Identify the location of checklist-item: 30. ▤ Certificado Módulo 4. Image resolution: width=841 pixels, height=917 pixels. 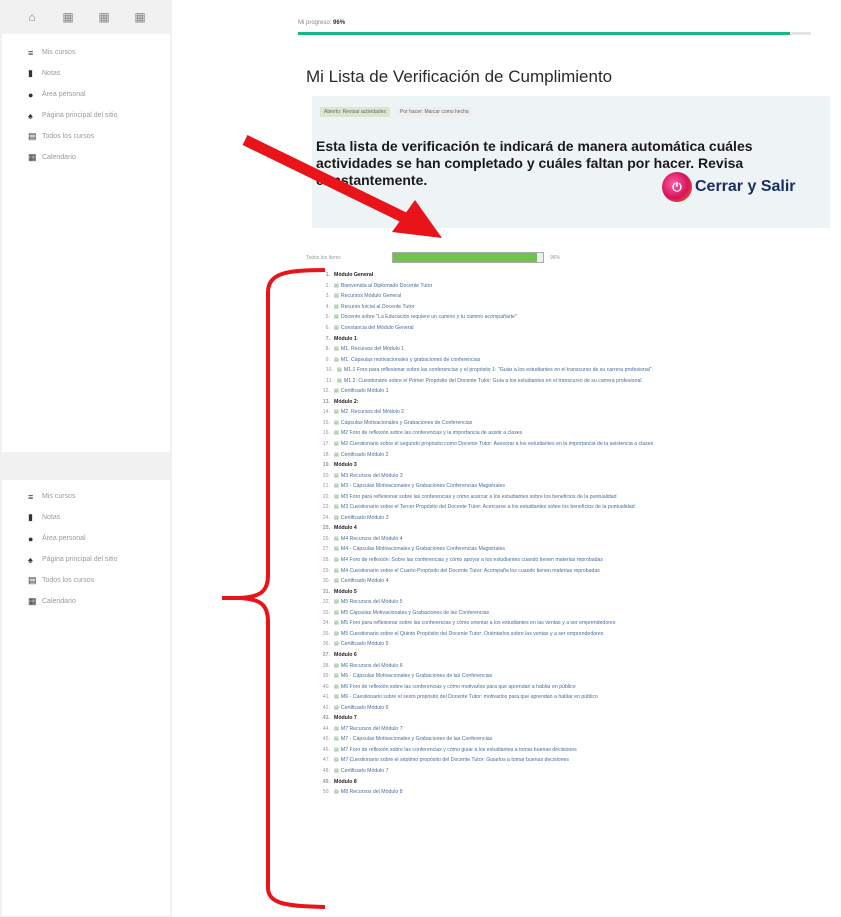
(578, 581).